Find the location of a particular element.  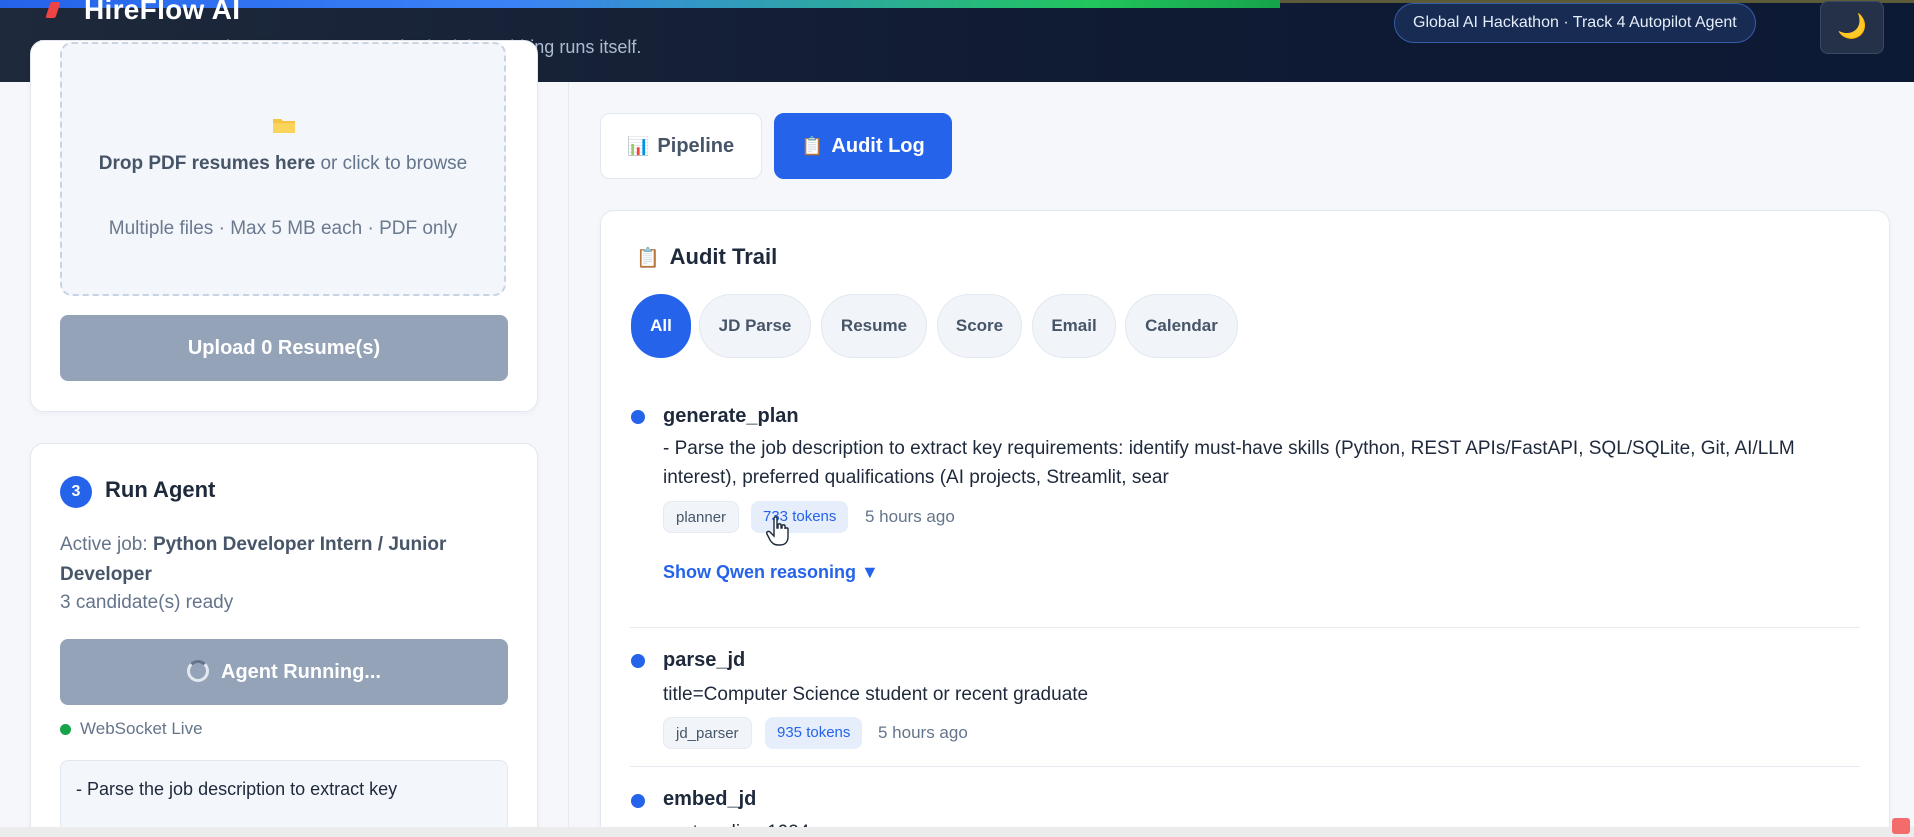

audit-entry-name: parse_jd is located at coordinates (704, 660).